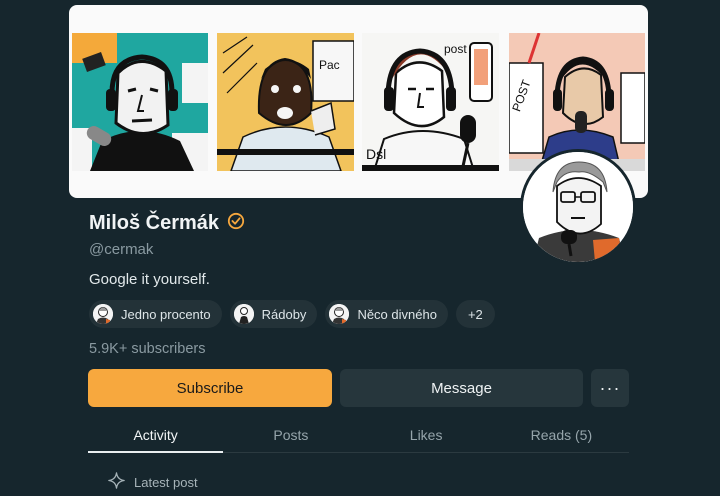 Image resolution: width=720 pixels, height=496 pixels. I want to click on banner-panel2-text: Pac, so click(329, 65).